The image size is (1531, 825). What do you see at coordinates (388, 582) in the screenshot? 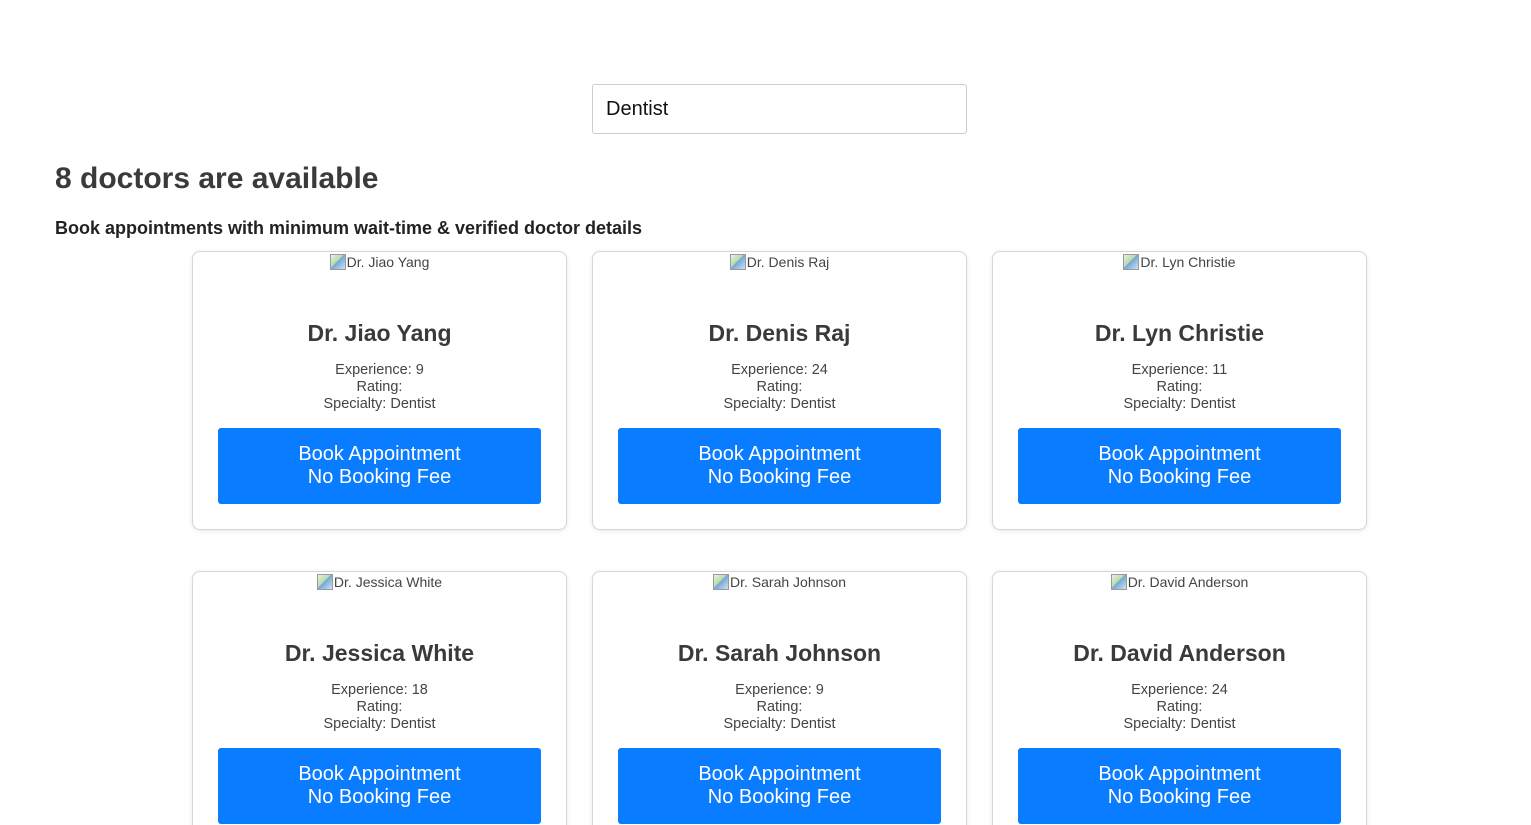
I see `doctor-photo-alt-text: Dr. Jessica White` at bounding box center [388, 582].